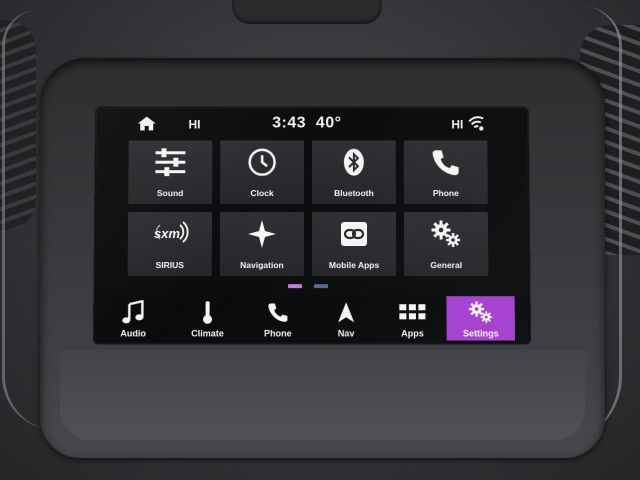 The width and height of the screenshot is (640, 480). I want to click on tile-clock: Clock, so click(262, 172).